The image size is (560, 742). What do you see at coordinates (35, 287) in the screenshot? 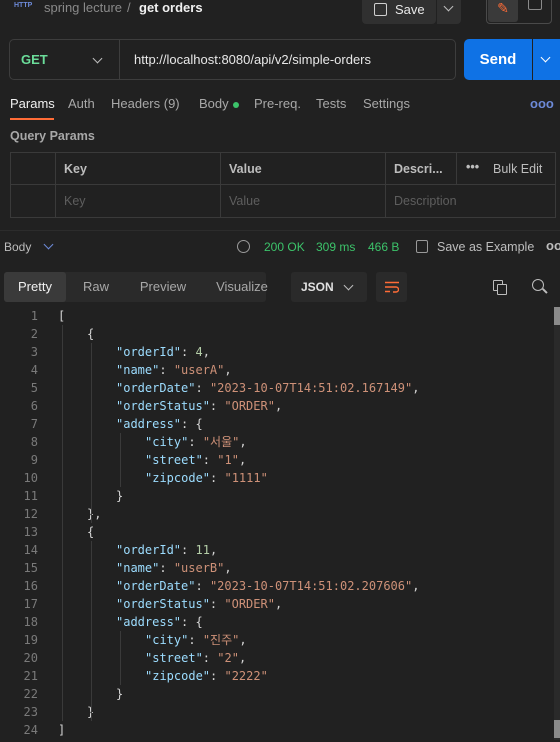
I see `tab-pretty: Pretty` at bounding box center [35, 287].